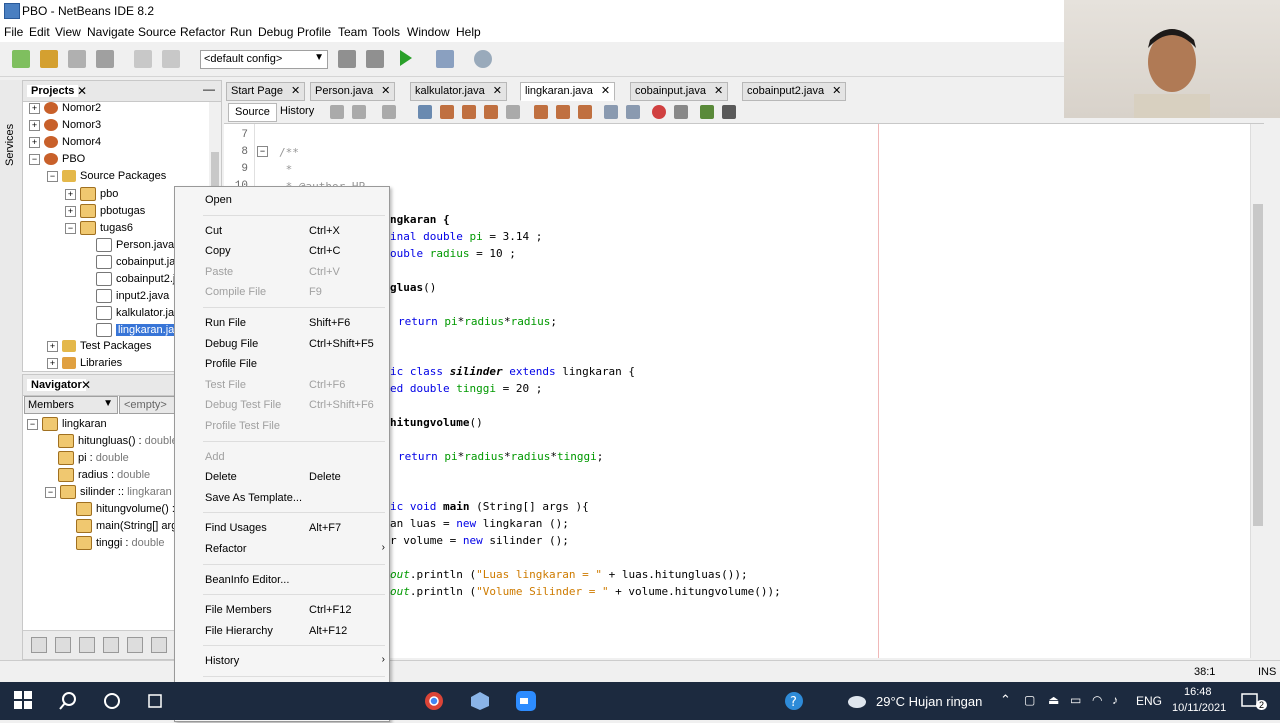  Describe the element at coordinates (406, 58) in the screenshot. I see `run-icon` at that location.